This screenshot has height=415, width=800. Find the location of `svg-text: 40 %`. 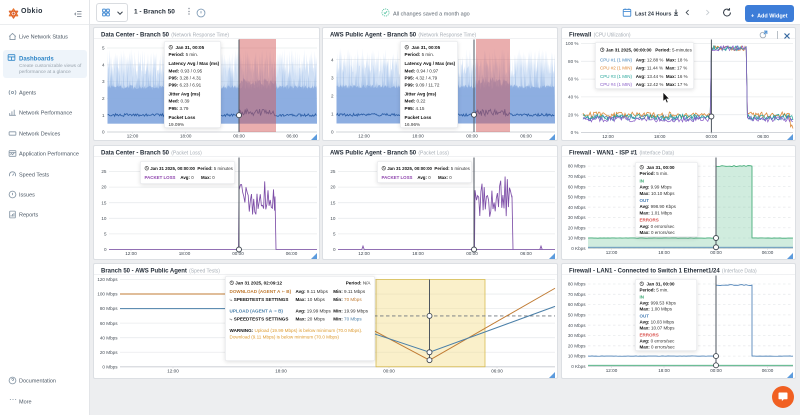

svg-text: 40 % is located at coordinates (573, 97).